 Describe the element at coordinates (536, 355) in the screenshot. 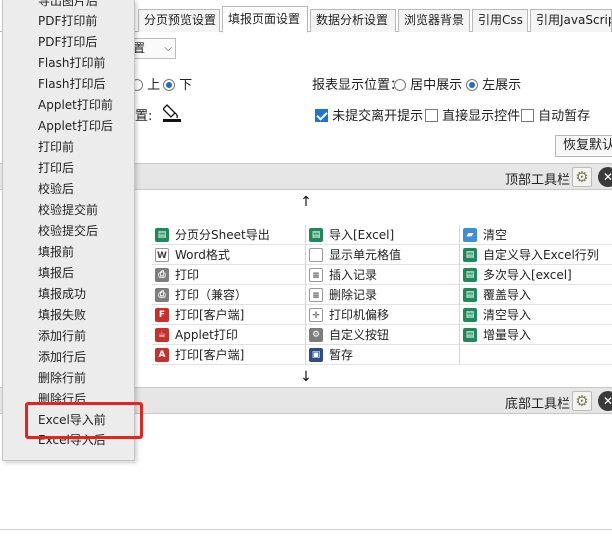

I see `grid-cell-empty` at that location.